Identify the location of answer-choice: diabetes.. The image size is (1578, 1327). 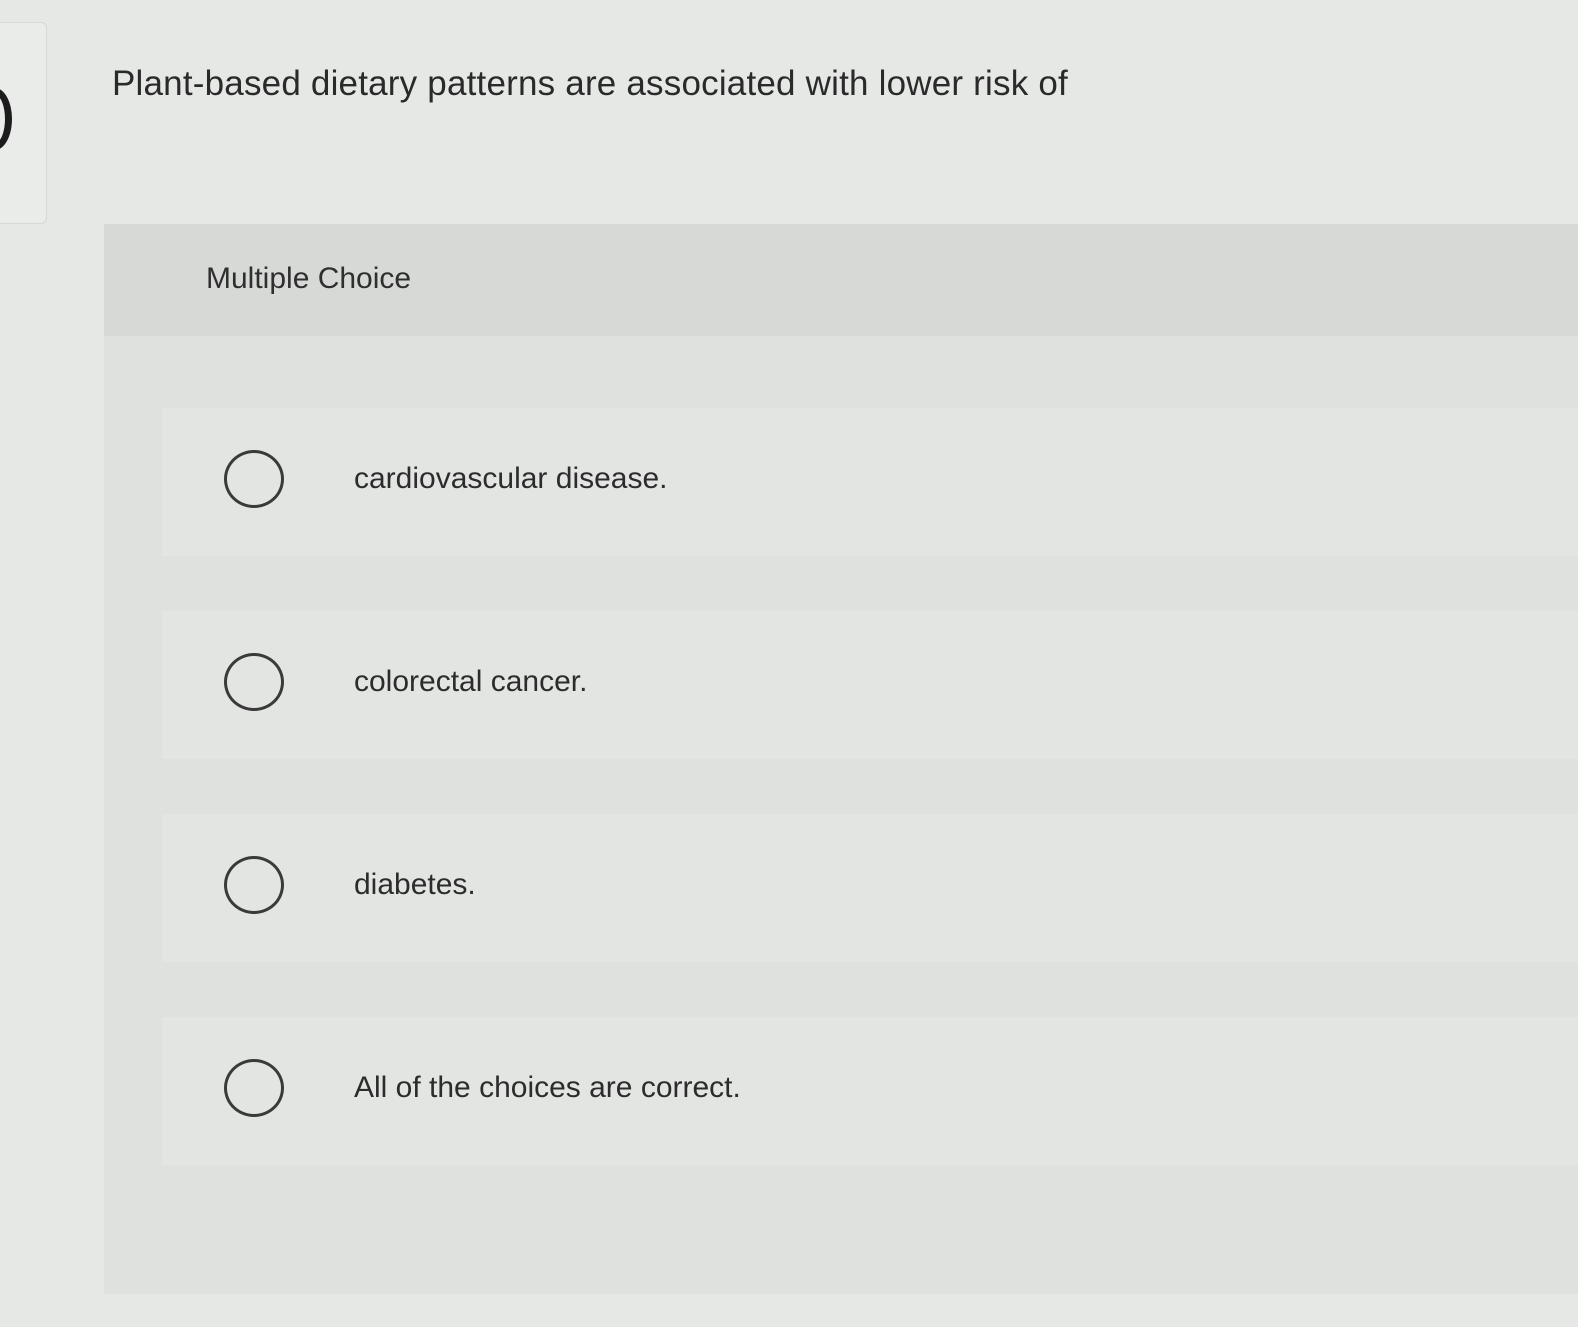
(870, 888).